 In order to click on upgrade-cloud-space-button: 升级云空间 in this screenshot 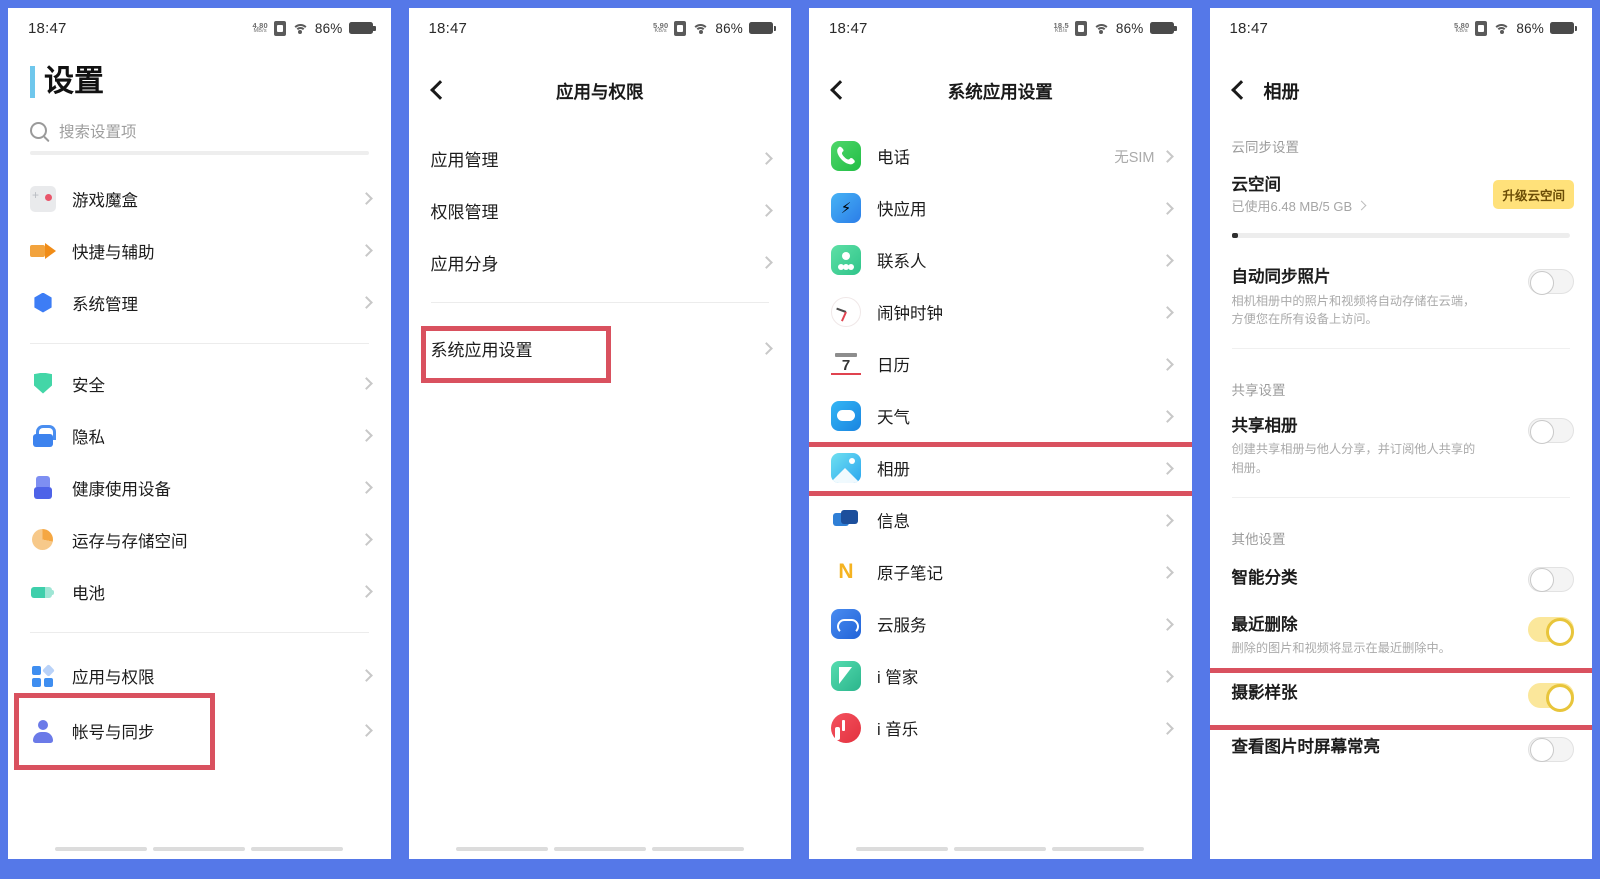, I will do `click(1533, 195)`.